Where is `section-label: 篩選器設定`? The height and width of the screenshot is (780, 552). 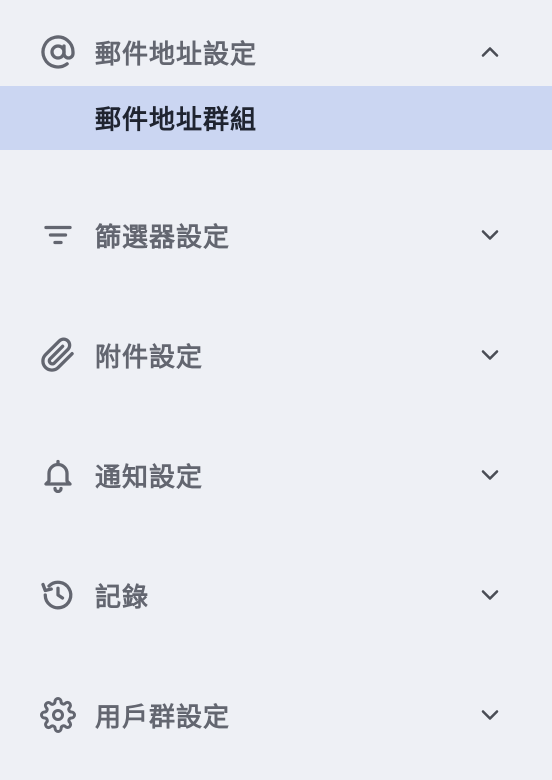 section-label: 篩選器設定 is located at coordinates (163, 237).